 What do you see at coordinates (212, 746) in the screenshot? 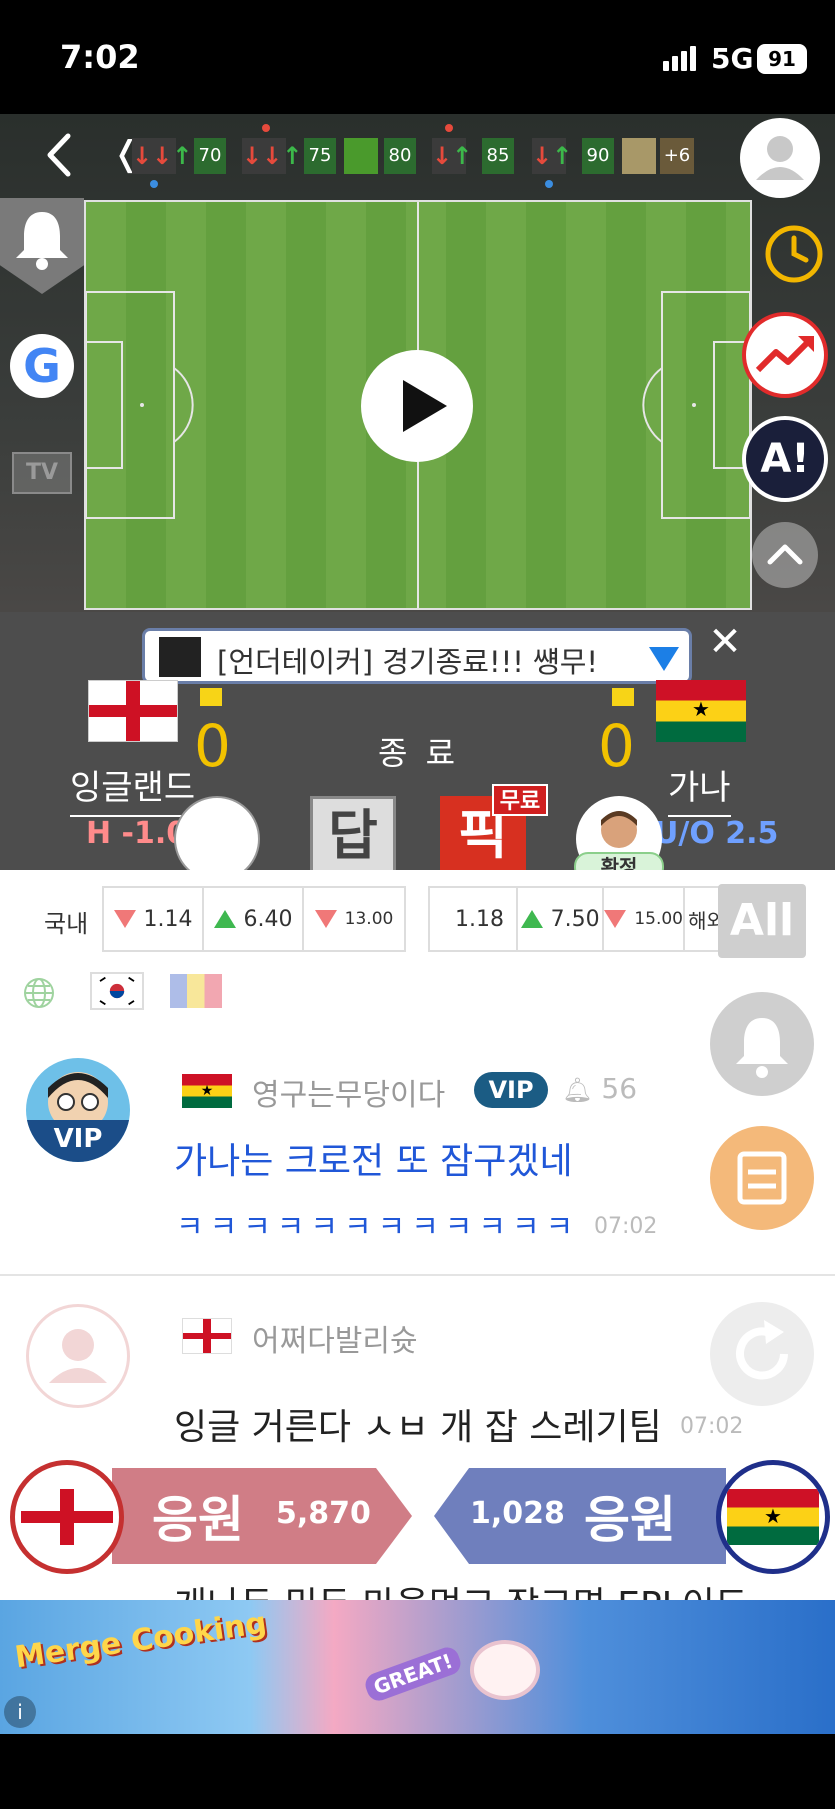
I see `home-score: 0` at bounding box center [212, 746].